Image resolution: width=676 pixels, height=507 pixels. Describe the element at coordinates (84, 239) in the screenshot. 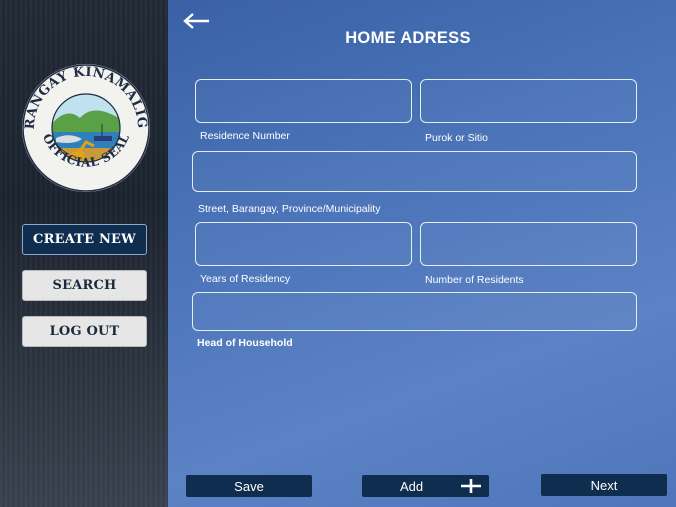

I see `create-new-button: CREATE NEW` at that location.